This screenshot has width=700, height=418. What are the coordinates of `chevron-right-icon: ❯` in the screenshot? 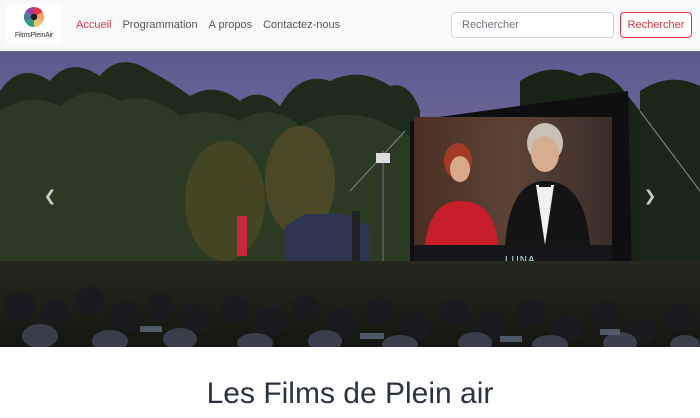 It's located at (650, 196).